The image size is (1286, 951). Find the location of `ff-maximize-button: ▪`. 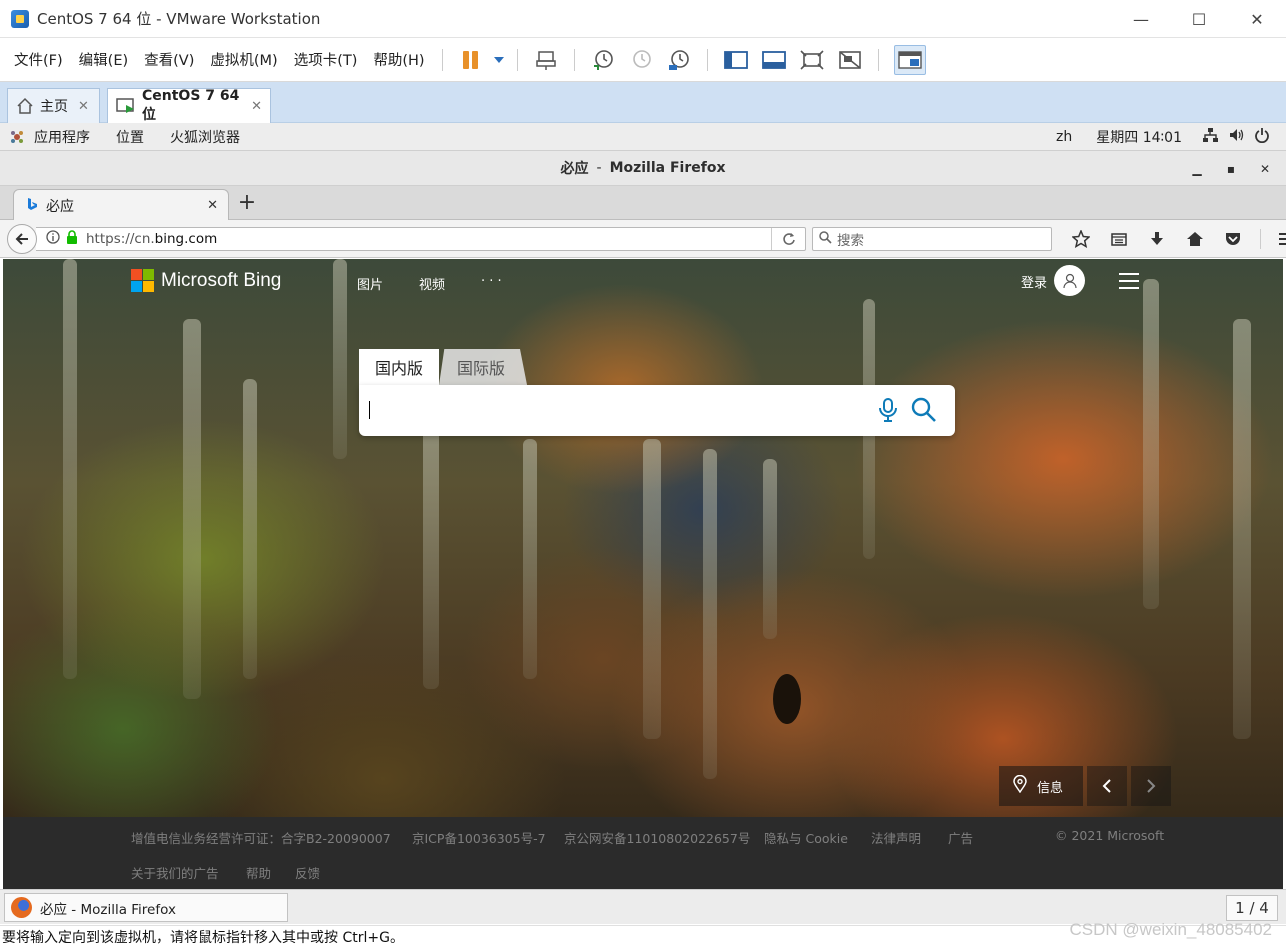

ff-maximize-button: ▪ is located at coordinates (1231, 169).